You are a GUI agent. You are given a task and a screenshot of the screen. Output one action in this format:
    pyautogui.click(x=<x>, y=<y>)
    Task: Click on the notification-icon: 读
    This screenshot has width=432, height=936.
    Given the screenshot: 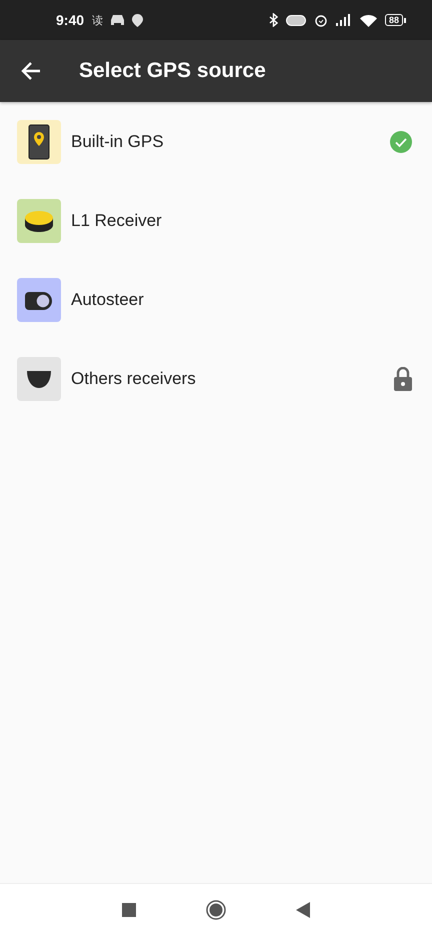 What is the action you would take?
    pyautogui.click(x=98, y=20)
    